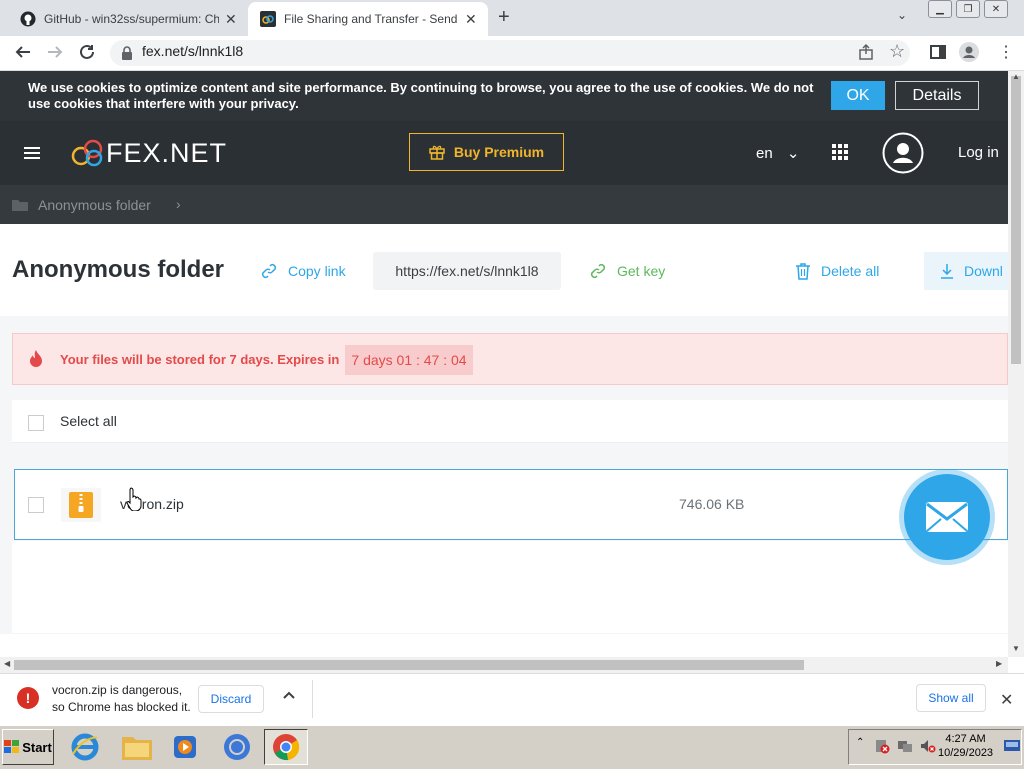  Describe the element at coordinates (85, 747) in the screenshot. I see `internet-explorer-icon` at that location.